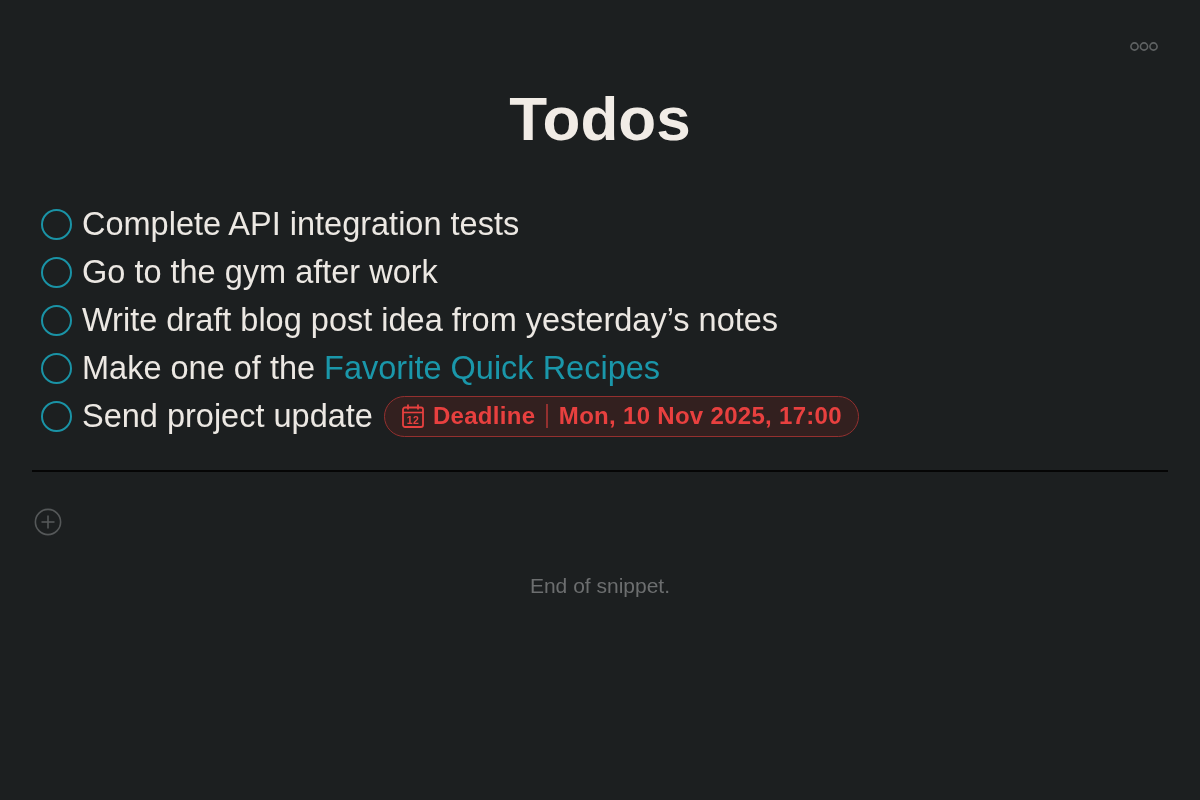 The width and height of the screenshot is (1200, 800). I want to click on link: Favorite Quick Recipes, so click(492, 367).